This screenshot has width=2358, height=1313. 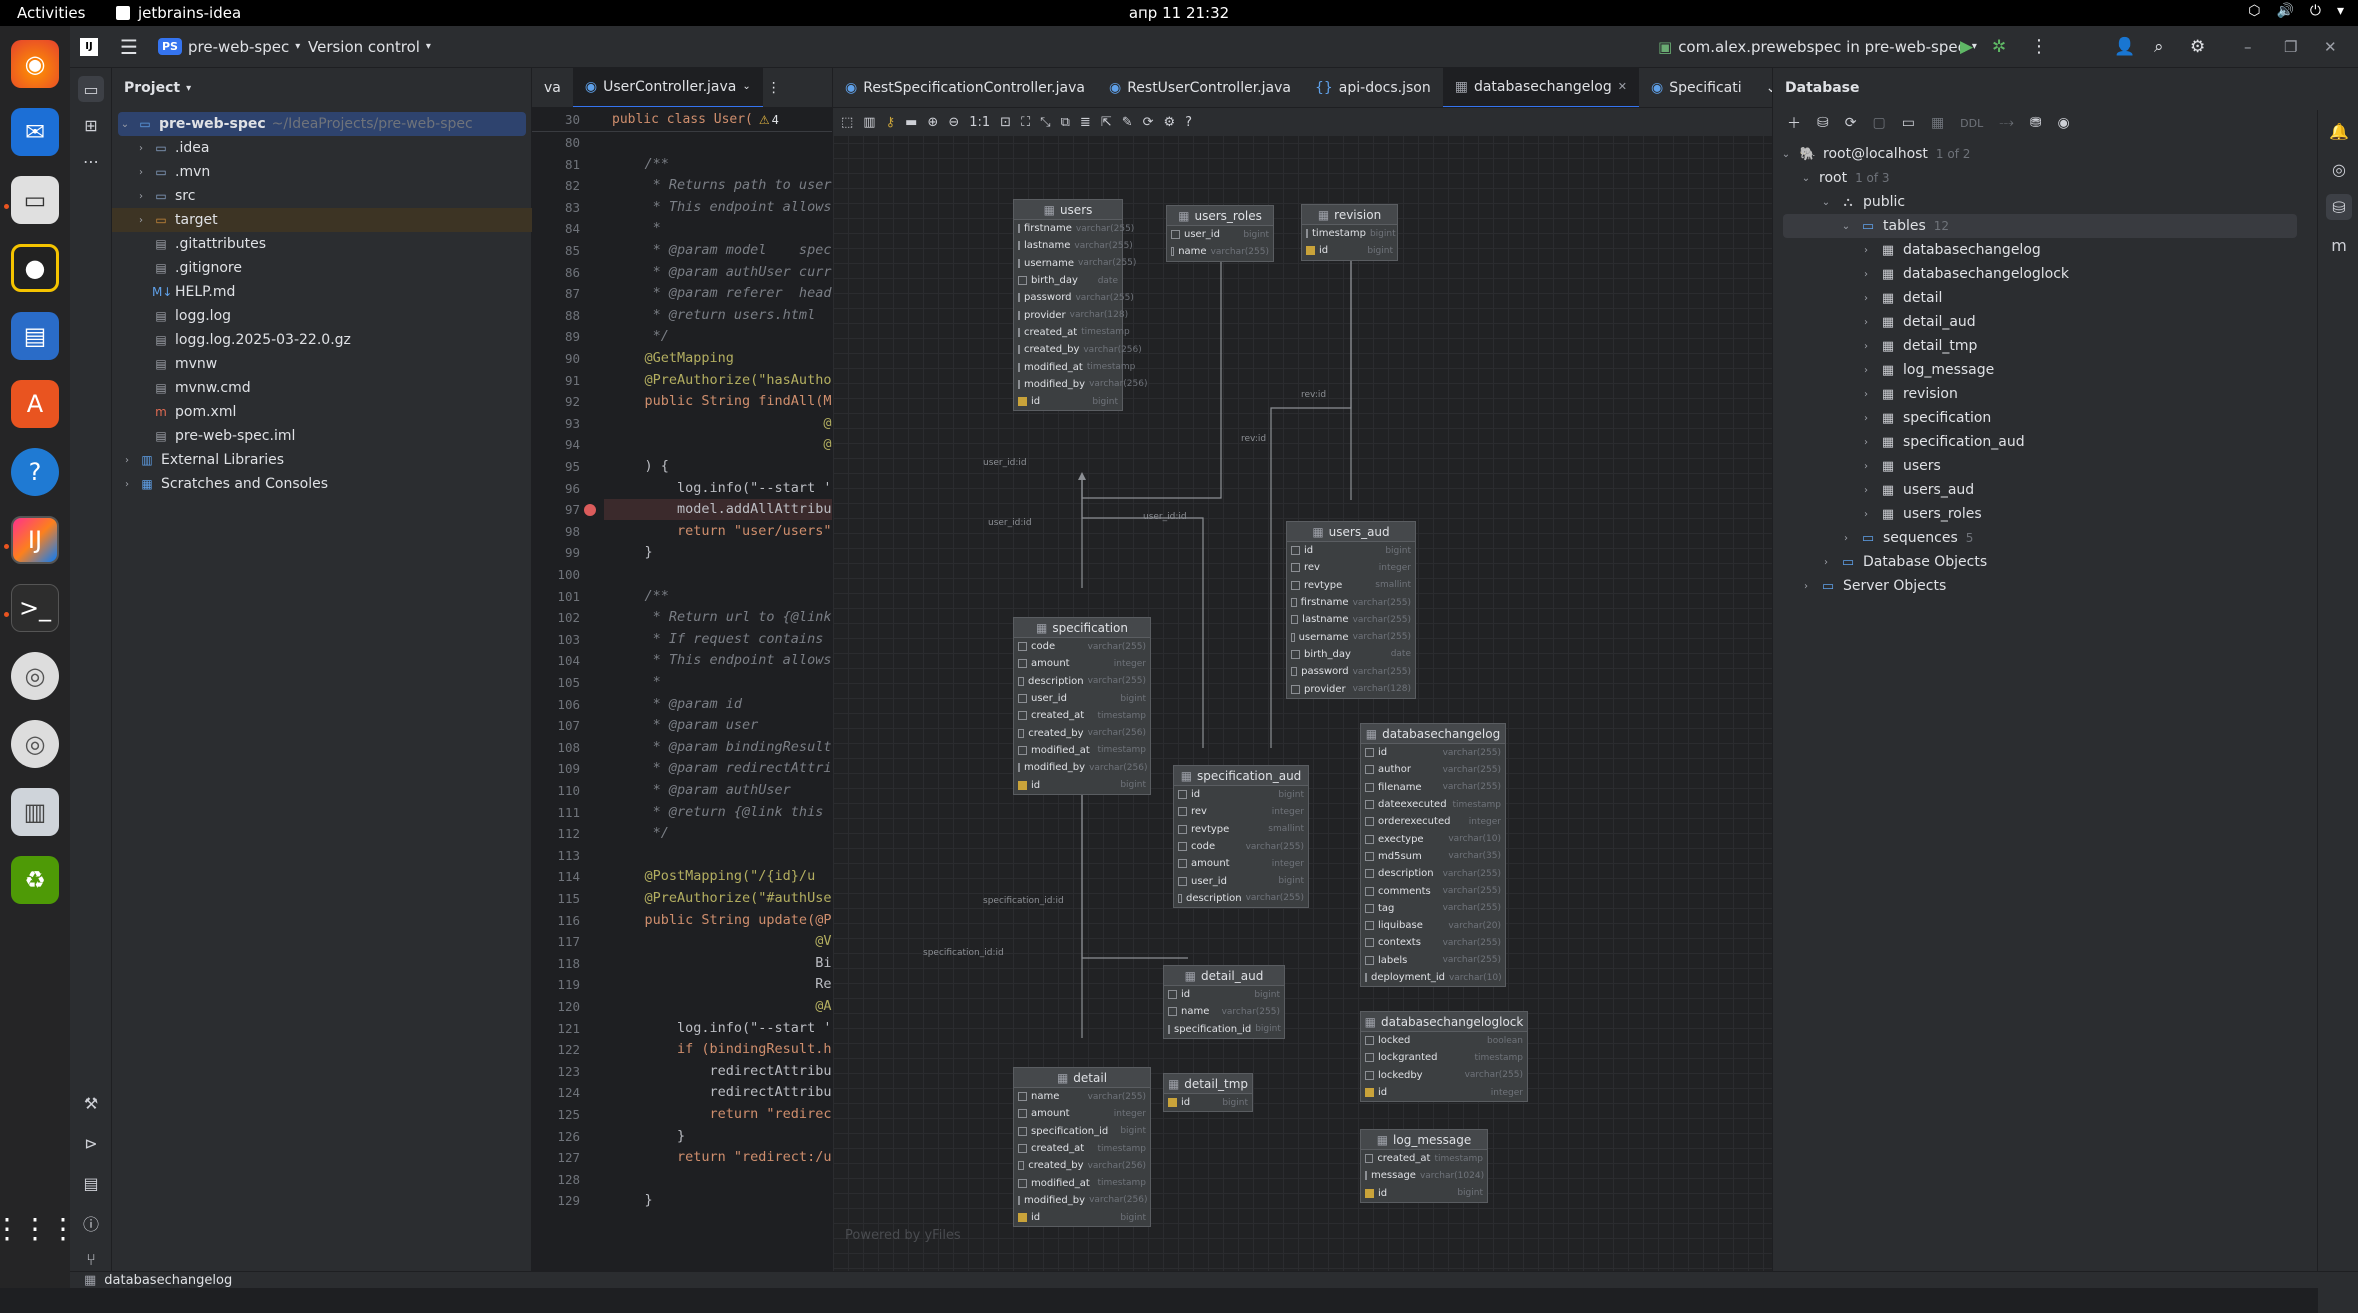 What do you see at coordinates (1908, 123) in the screenshot?
I see `console-icon: ▭` at bounding box center [1908, 123].